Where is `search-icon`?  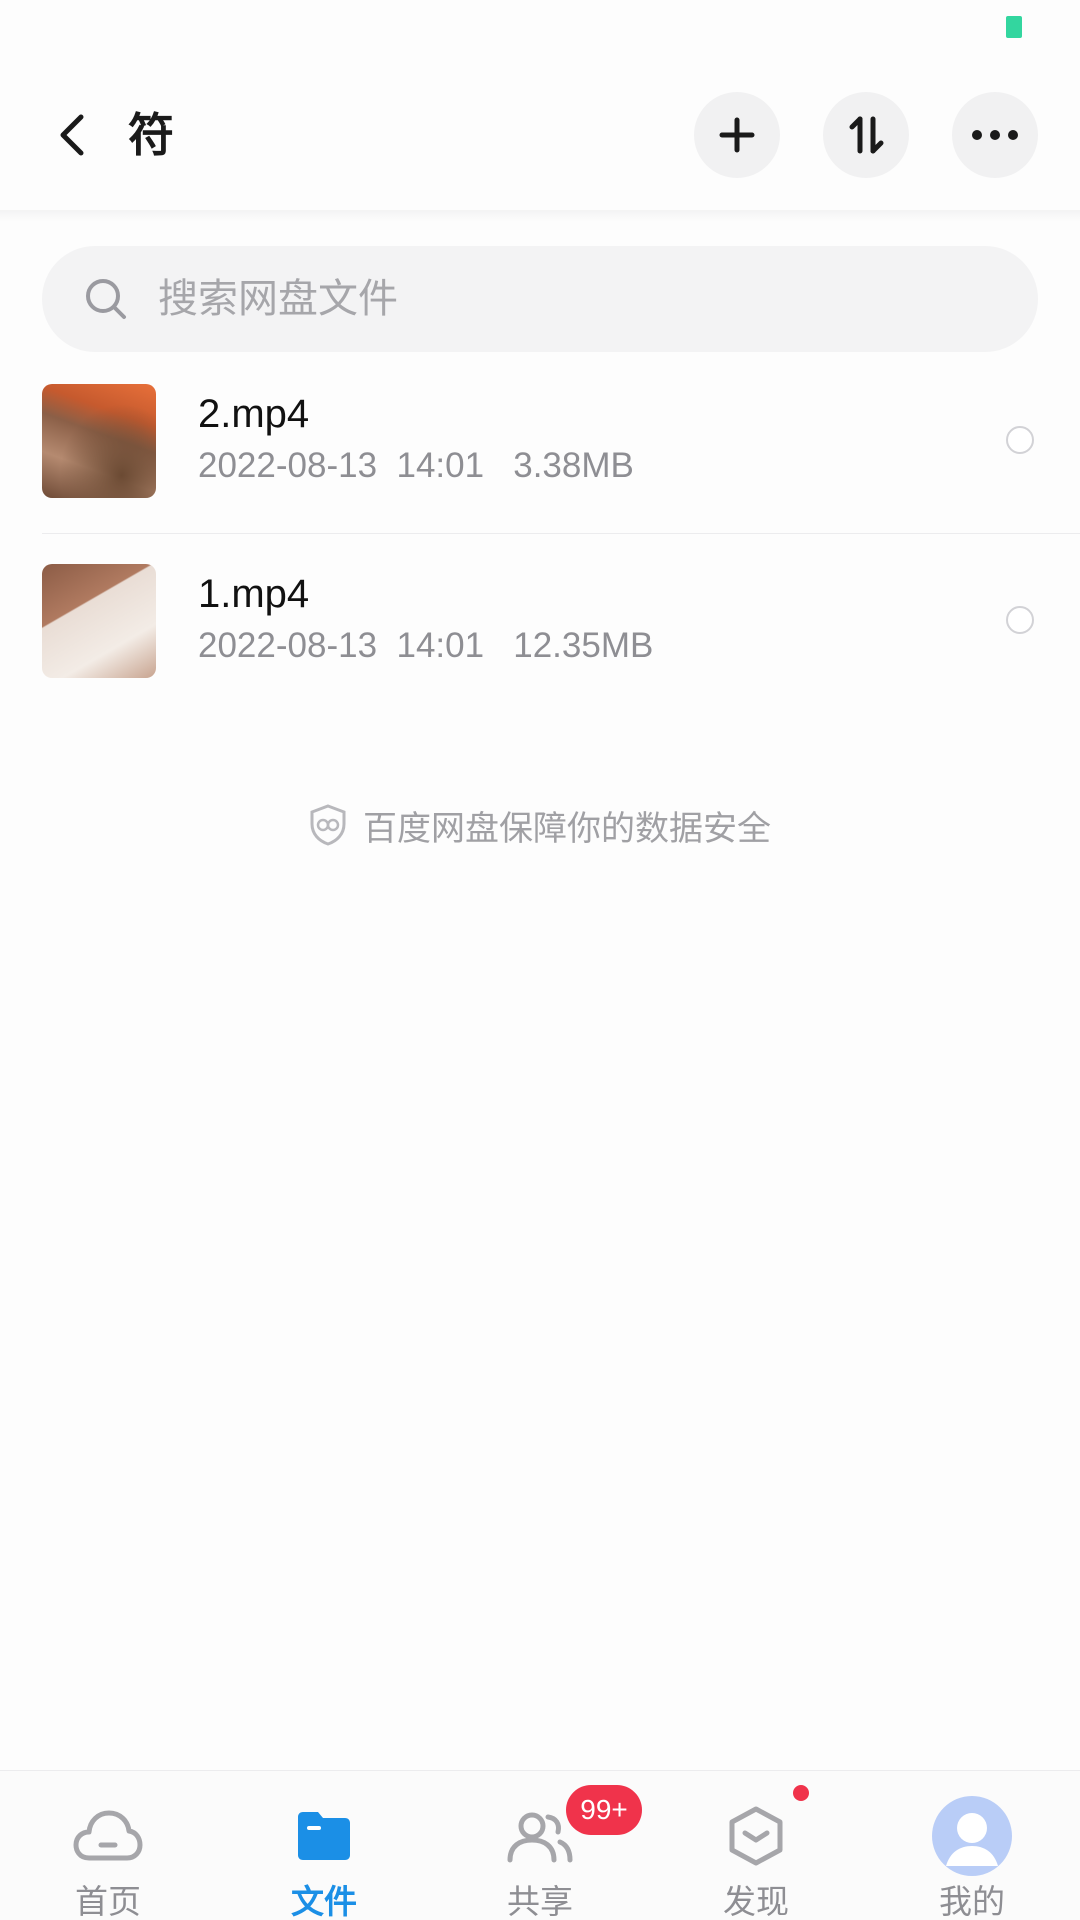
search-icon is located at coordinates (106, 299).